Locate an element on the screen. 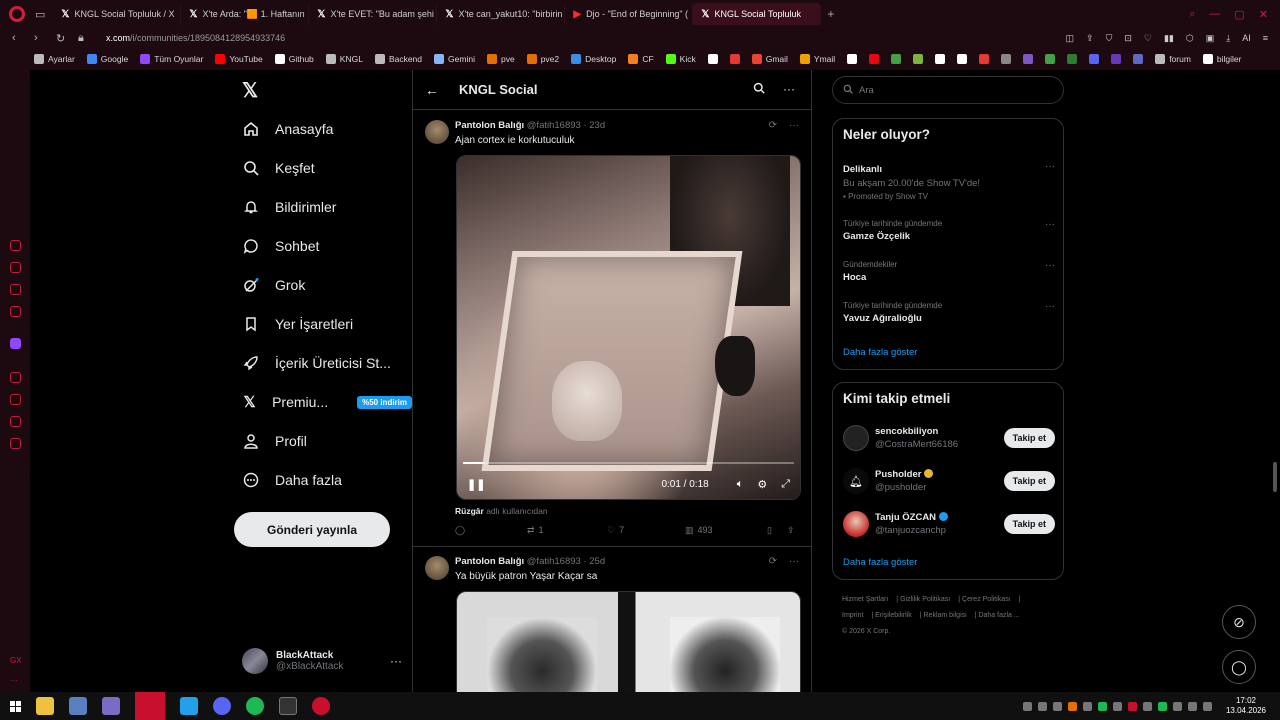 This screenshot has width=1280, height=720. bookmark-item: Backend is located at coordinates (398, 59).